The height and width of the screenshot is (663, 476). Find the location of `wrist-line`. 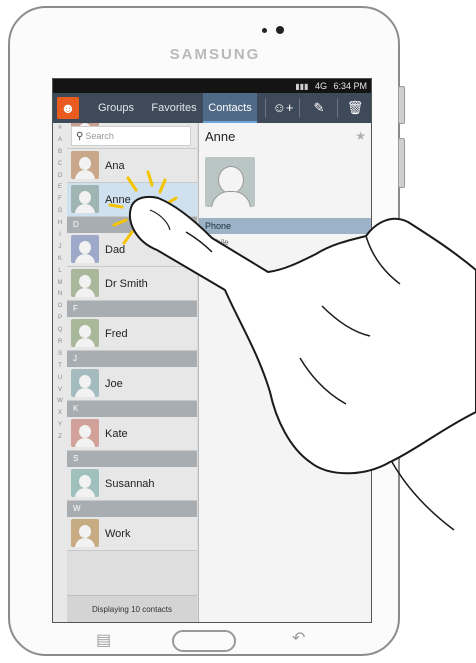

wrist-line is located at coordinates (423, 496).